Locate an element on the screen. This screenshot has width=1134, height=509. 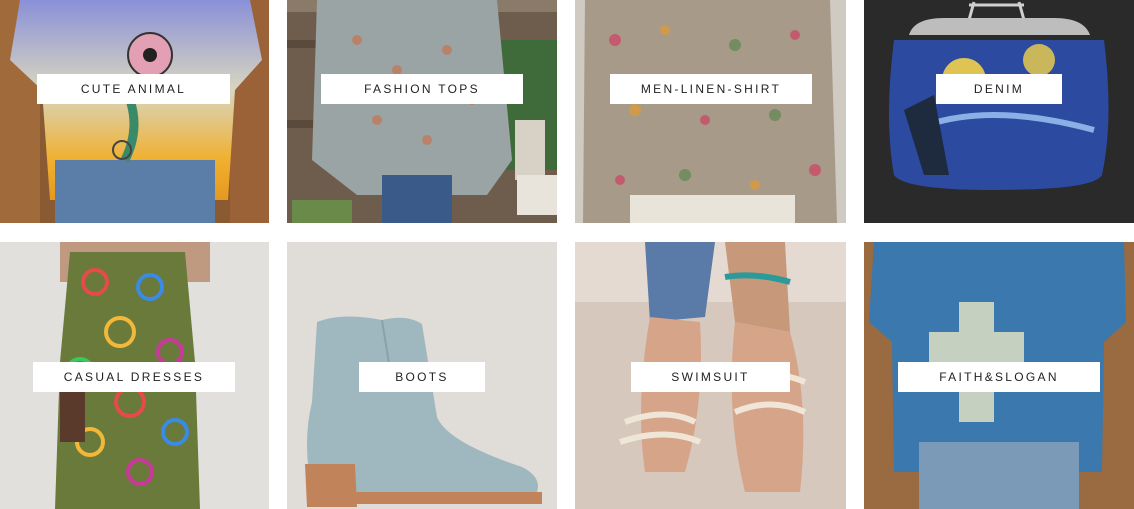
category-label: FASHION TOPS is located at coordinates (422, 89).